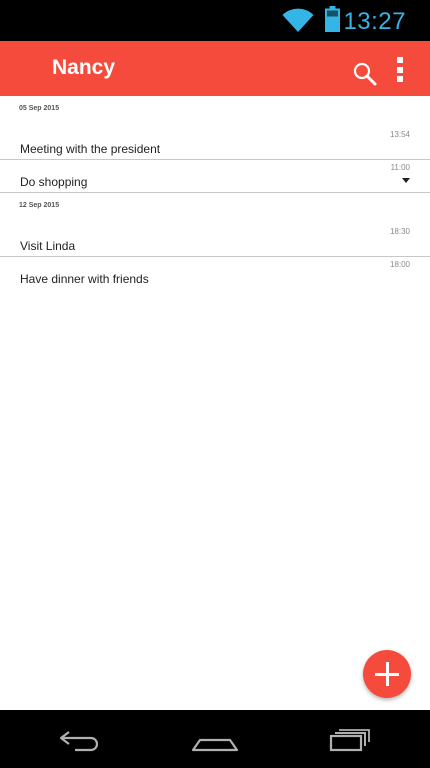  I want to click on item-title: Visit Linda, so click(48, 246).